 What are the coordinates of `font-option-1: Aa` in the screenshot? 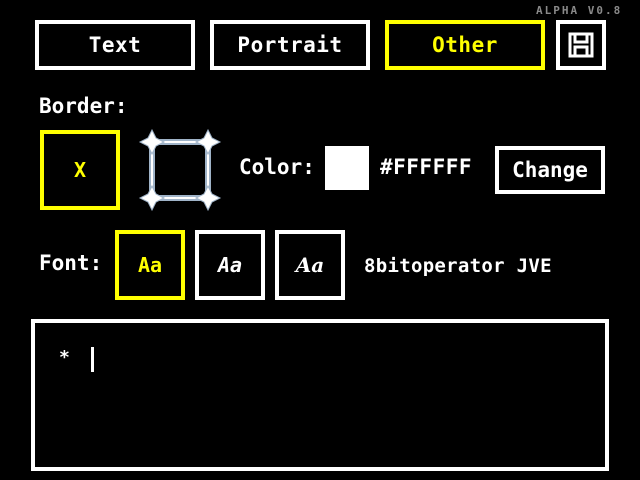 It's located at (150, 265).